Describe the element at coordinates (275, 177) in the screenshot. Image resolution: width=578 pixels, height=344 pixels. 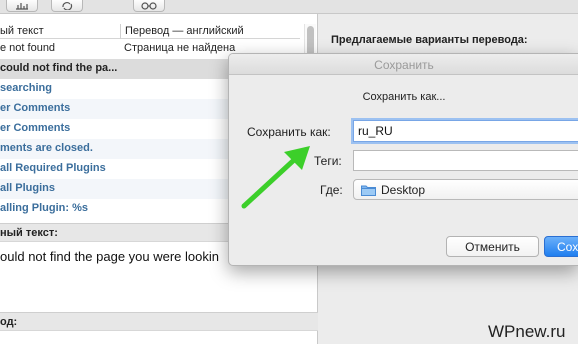
I see `annotation-arrow-icon` at that location.